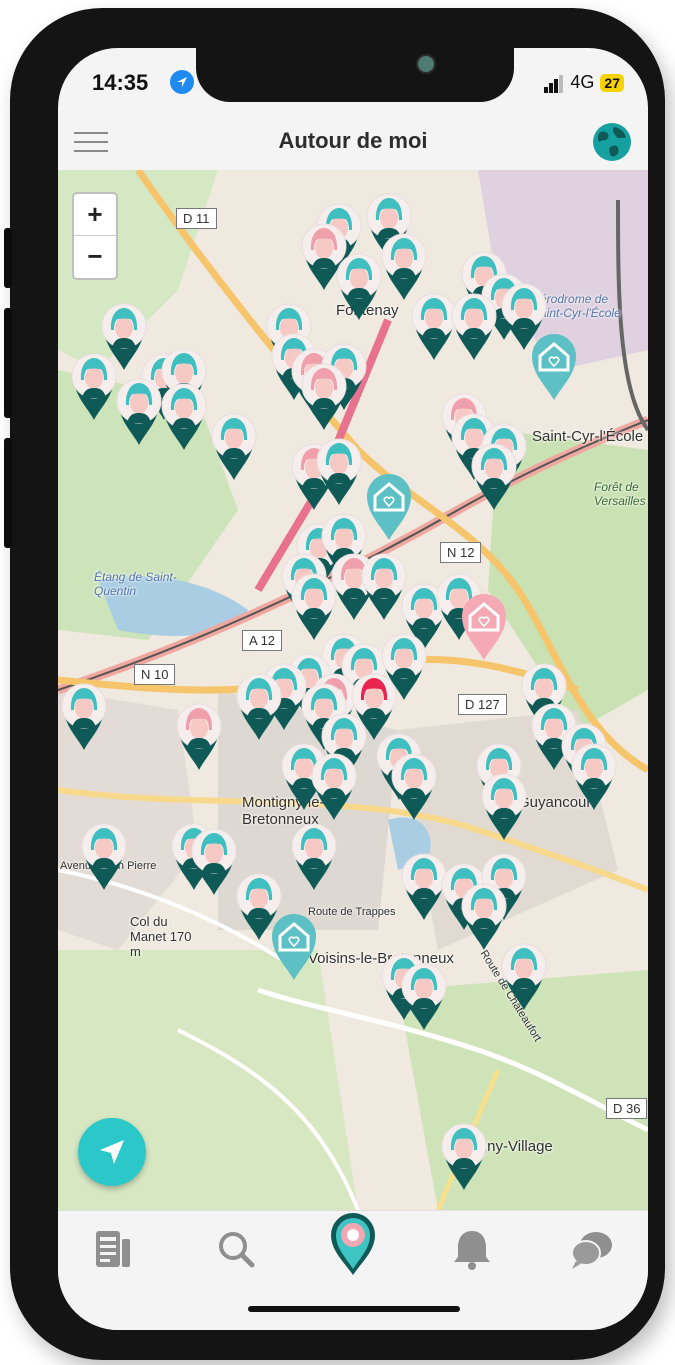 This screenshot has height=1365, width=675. I want to click on road-label: A 12, so click(262, 640).